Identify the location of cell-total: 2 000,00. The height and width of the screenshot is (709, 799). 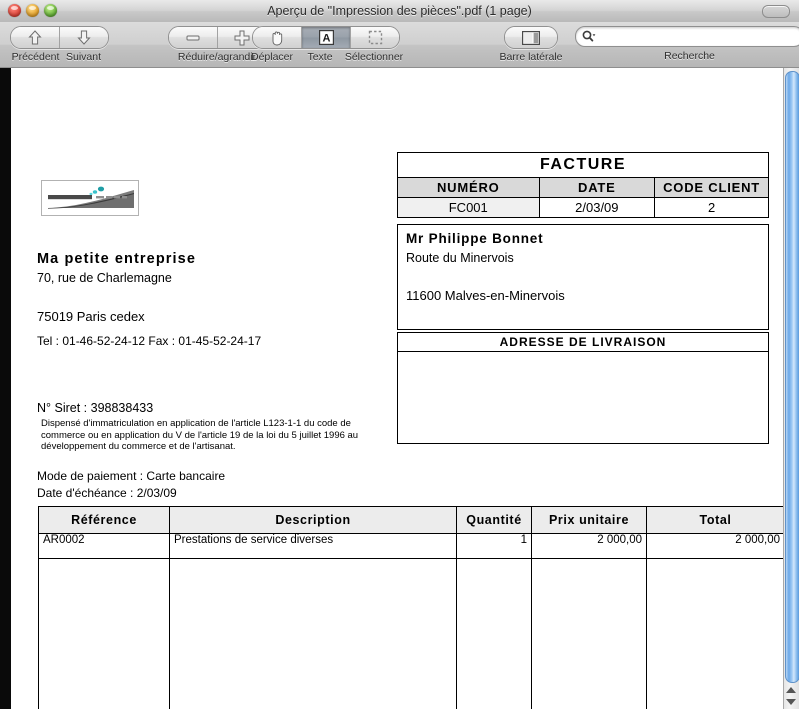
(715, 546).